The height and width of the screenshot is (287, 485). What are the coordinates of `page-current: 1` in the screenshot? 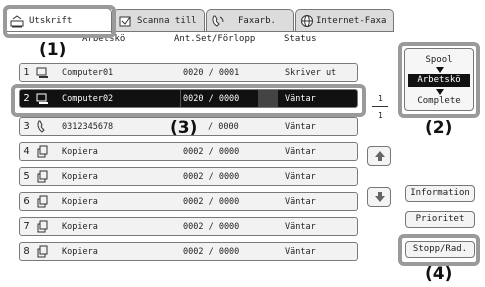 It's located at (380, 98).